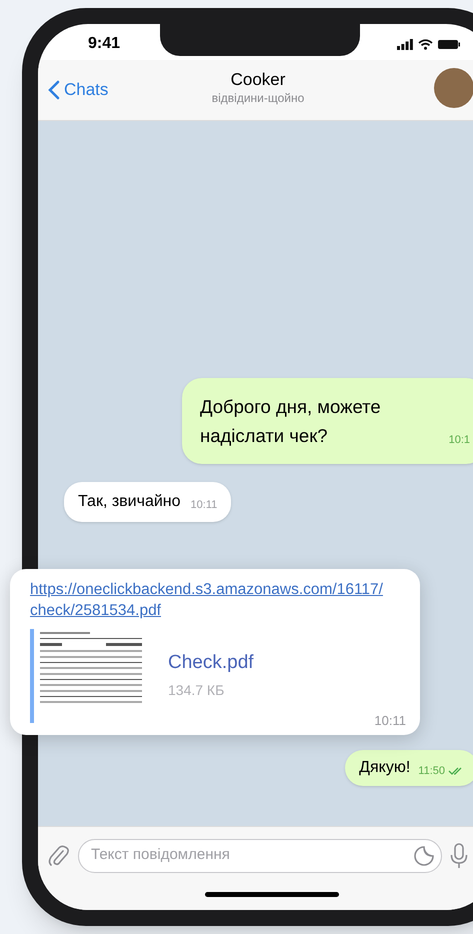 The image size is (473, 934). I want to click on message-field: Текст повідомлення, so click(260, 855).